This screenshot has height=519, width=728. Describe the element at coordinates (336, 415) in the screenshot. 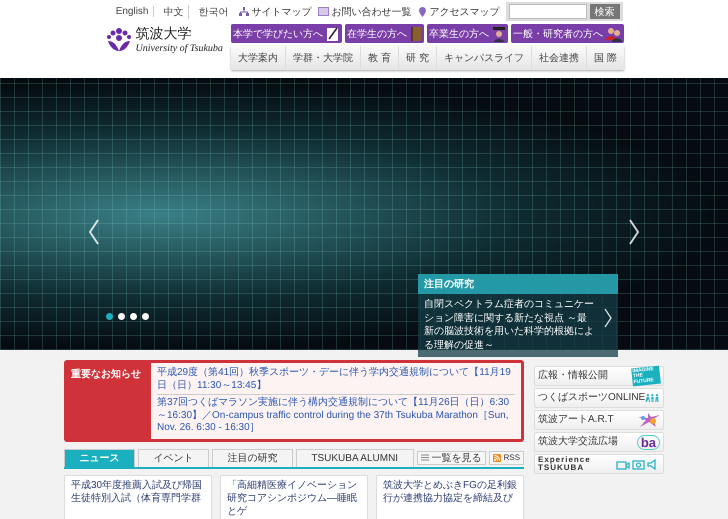

I see `notice-link: 第37回つくばマラソン実施に伴う構内交通規制について【11月26日（日）6:30～16:30】／On-campus traffic control during the 37th Tsukuba Marathon［Sun, Nov. 26. 6:30 - 16:30］` at that location.